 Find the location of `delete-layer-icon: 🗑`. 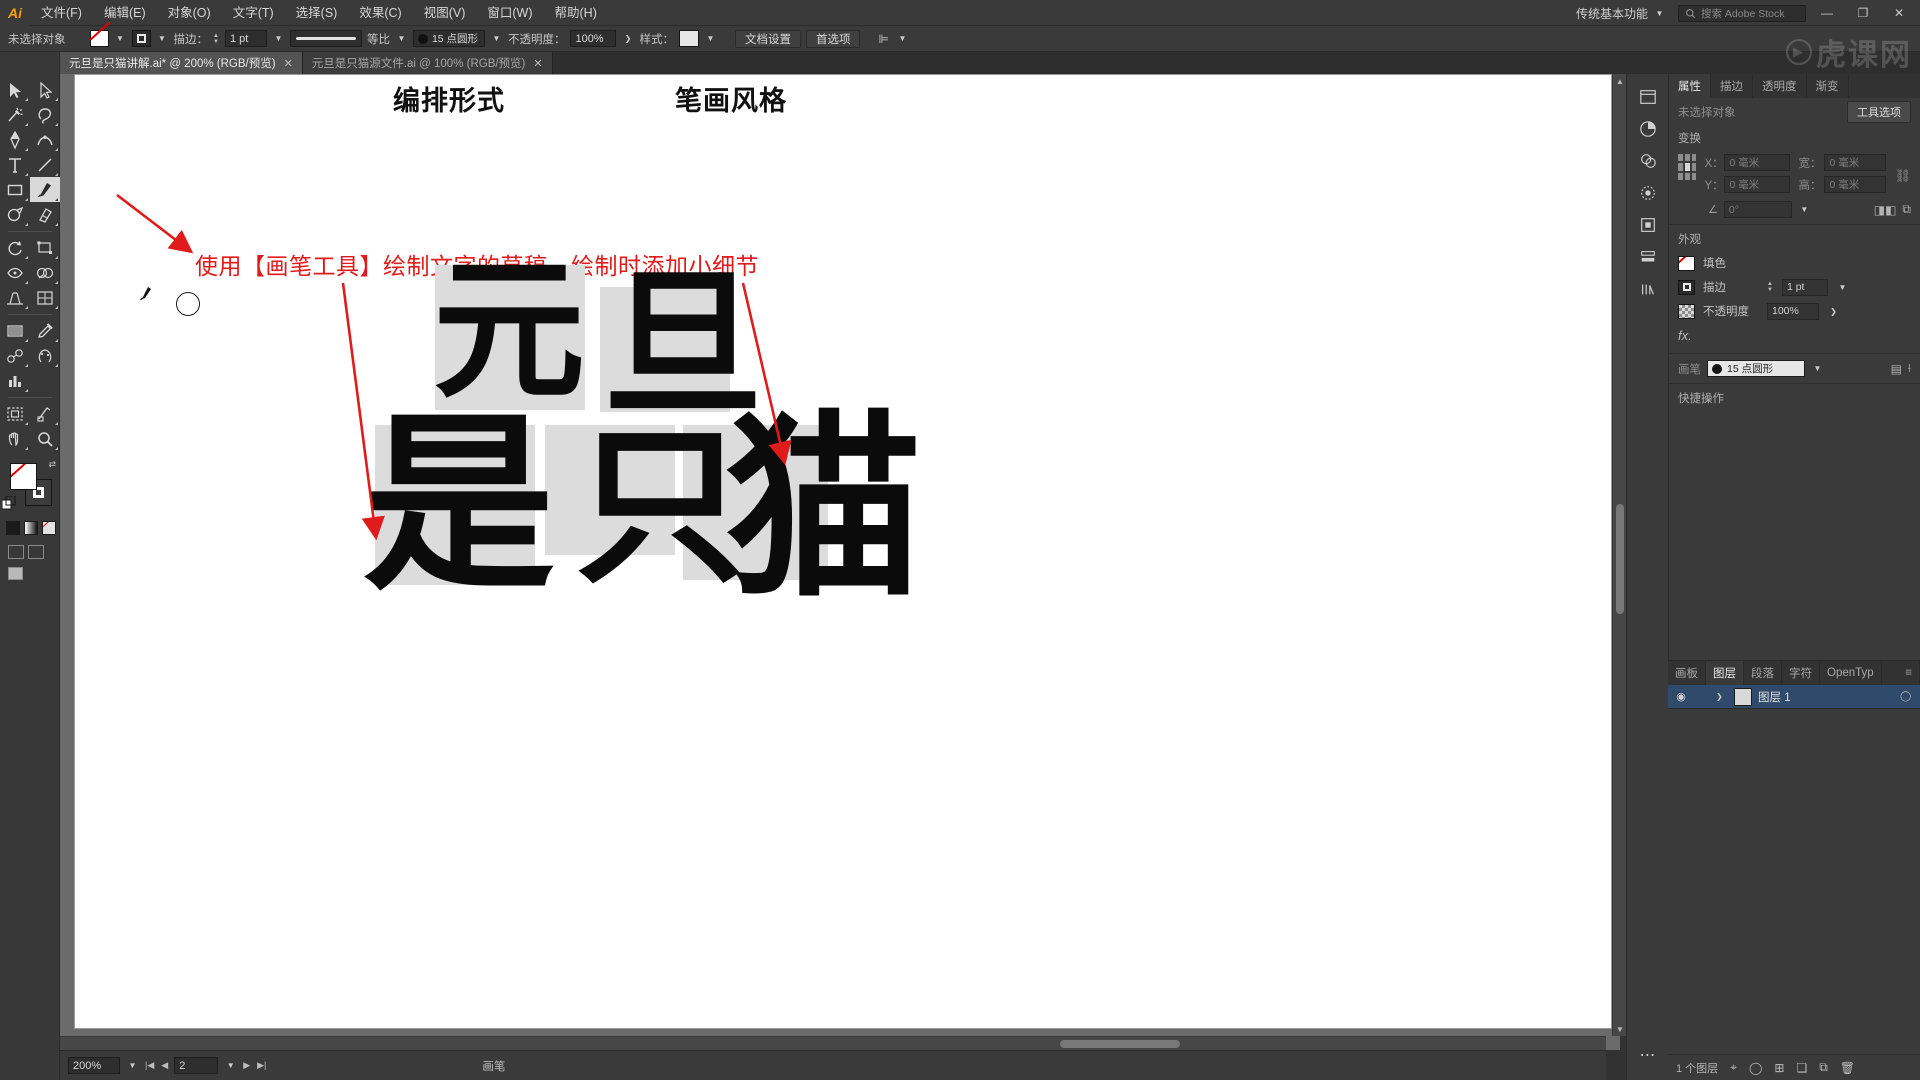

delete-layer-icon: 🗑 is located at coordinates (1847, 1068).